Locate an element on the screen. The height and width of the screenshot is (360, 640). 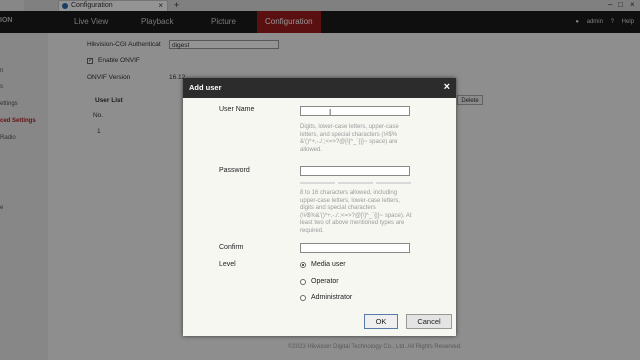
level-media-user-label: Media user is located at coordinates (328, 264).